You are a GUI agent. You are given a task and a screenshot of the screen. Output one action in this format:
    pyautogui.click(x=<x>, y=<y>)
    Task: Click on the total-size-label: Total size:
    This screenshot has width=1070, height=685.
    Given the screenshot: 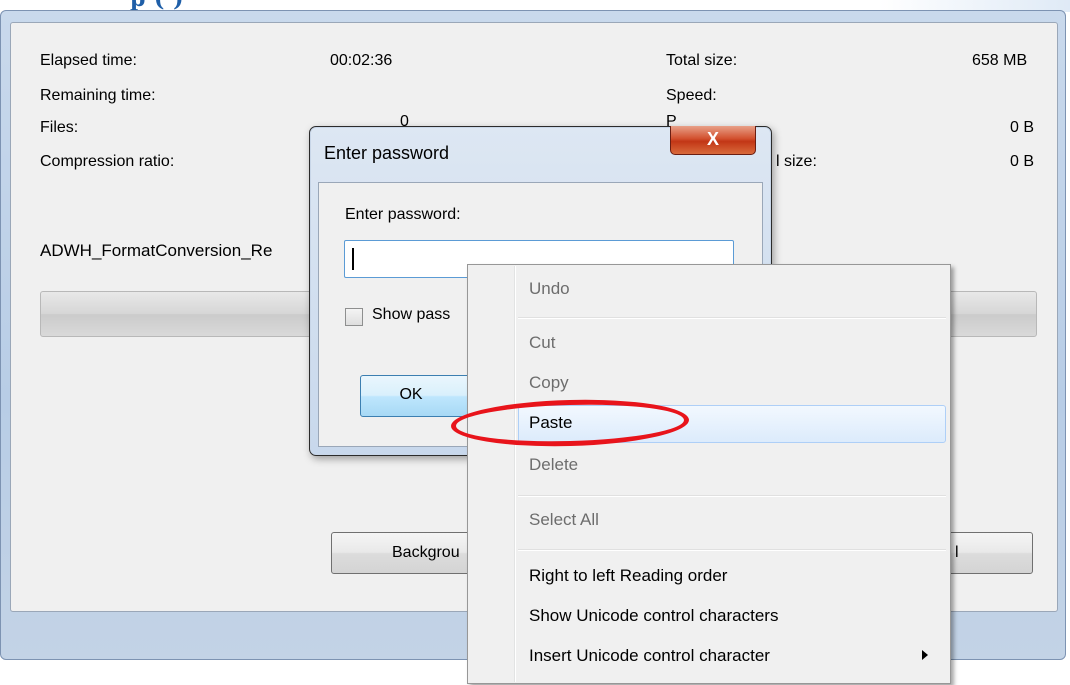 What is the action you would take?
    pyautogui.click(x=702, y=60)
    